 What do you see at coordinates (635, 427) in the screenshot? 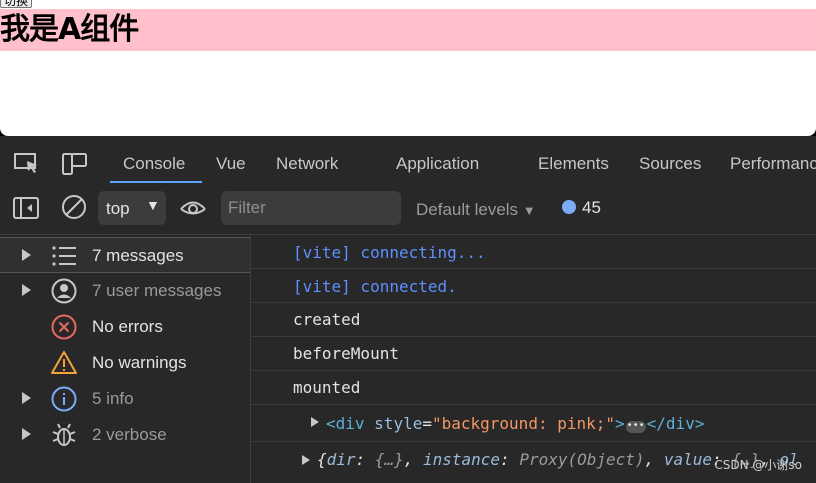
I see `ellipsis-icon: •••` at bounding box center [635, 427].